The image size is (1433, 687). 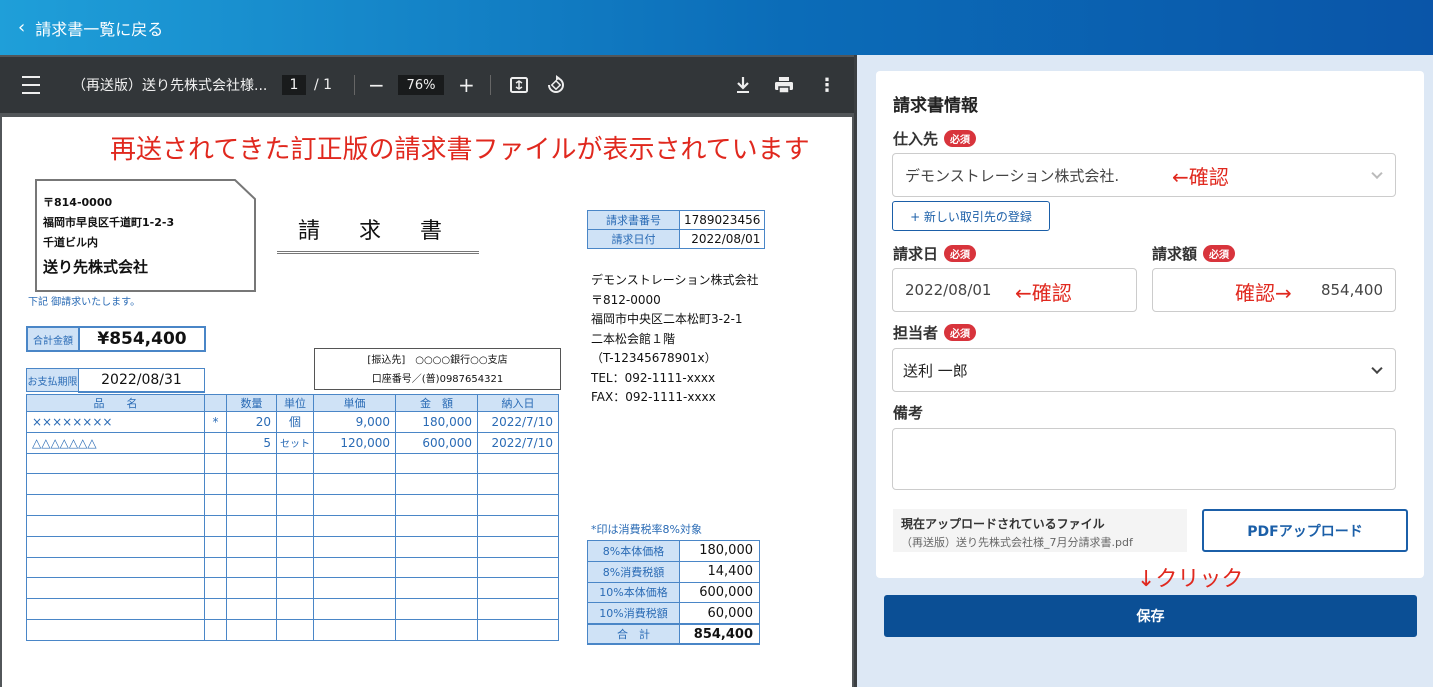 I want to click on confirm-annotation: ←確認, so click(x=1200, y=177).